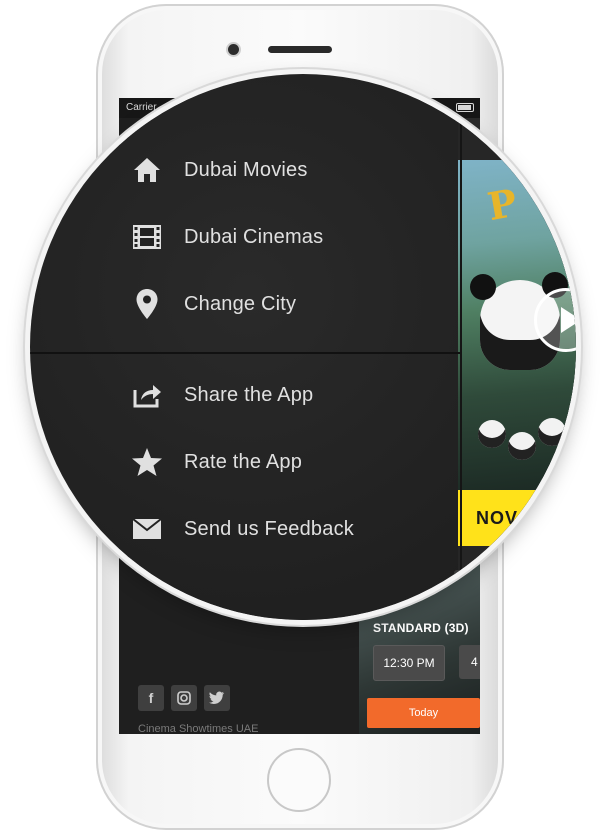 Image resolution: width=600 pixels, height=835 pixels. Describe the element at coordinates (147, 529) in the screenshot. I see `envelope-icon` at that location.